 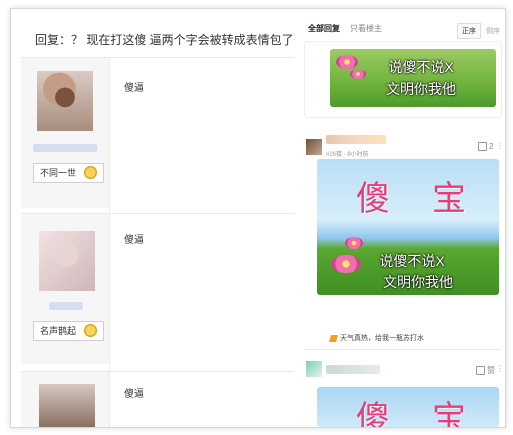 What do you see at coordinates (345, 28) in the screenshot?
I see `reply-tabs: 全部回复 只看楼主` at bounding box center [345, 28].